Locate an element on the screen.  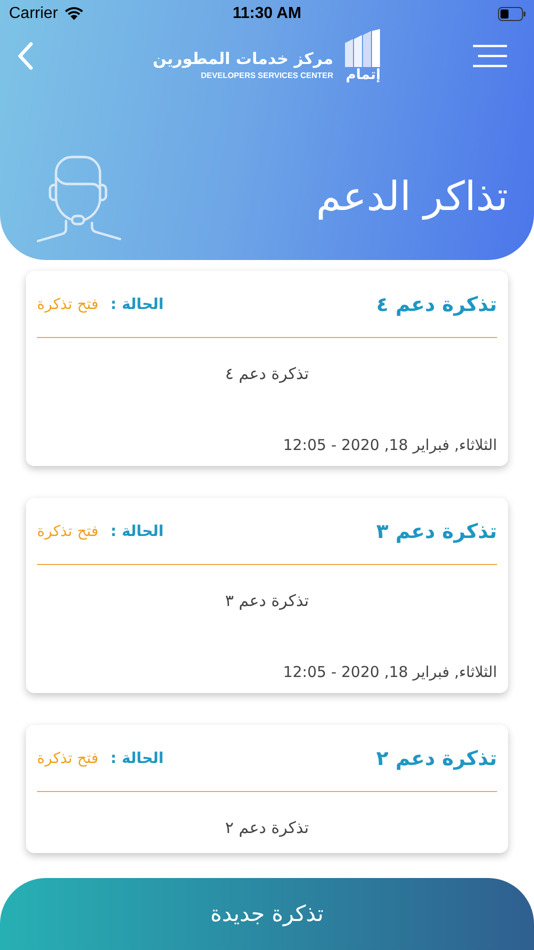
ticket-card: تذكرة دعم ٢ الحالة : فتح تذكرة تذكرة دعم ٢ is located at coordinates (267, 789).